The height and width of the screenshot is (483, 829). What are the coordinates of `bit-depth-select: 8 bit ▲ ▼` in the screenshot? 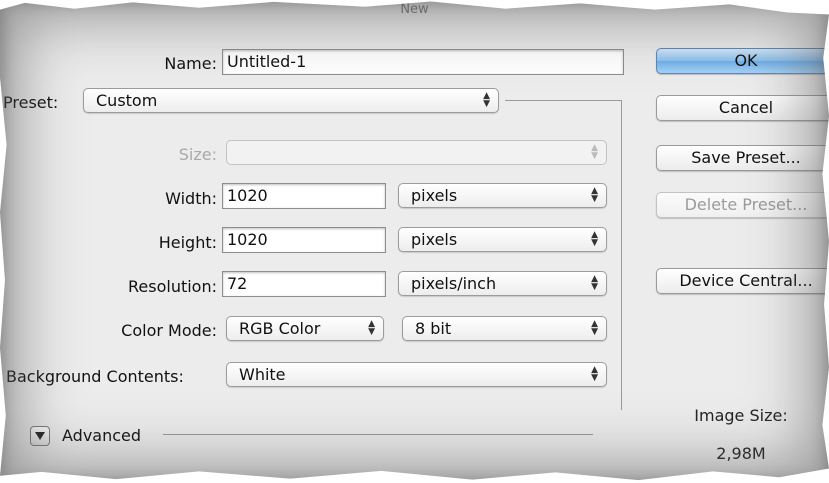 It's located at (504, 328).